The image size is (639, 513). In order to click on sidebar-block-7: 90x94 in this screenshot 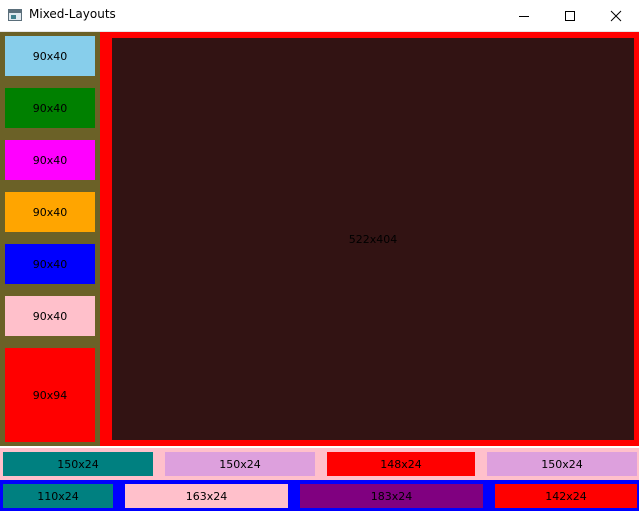, I will do `click(50, 395)`.